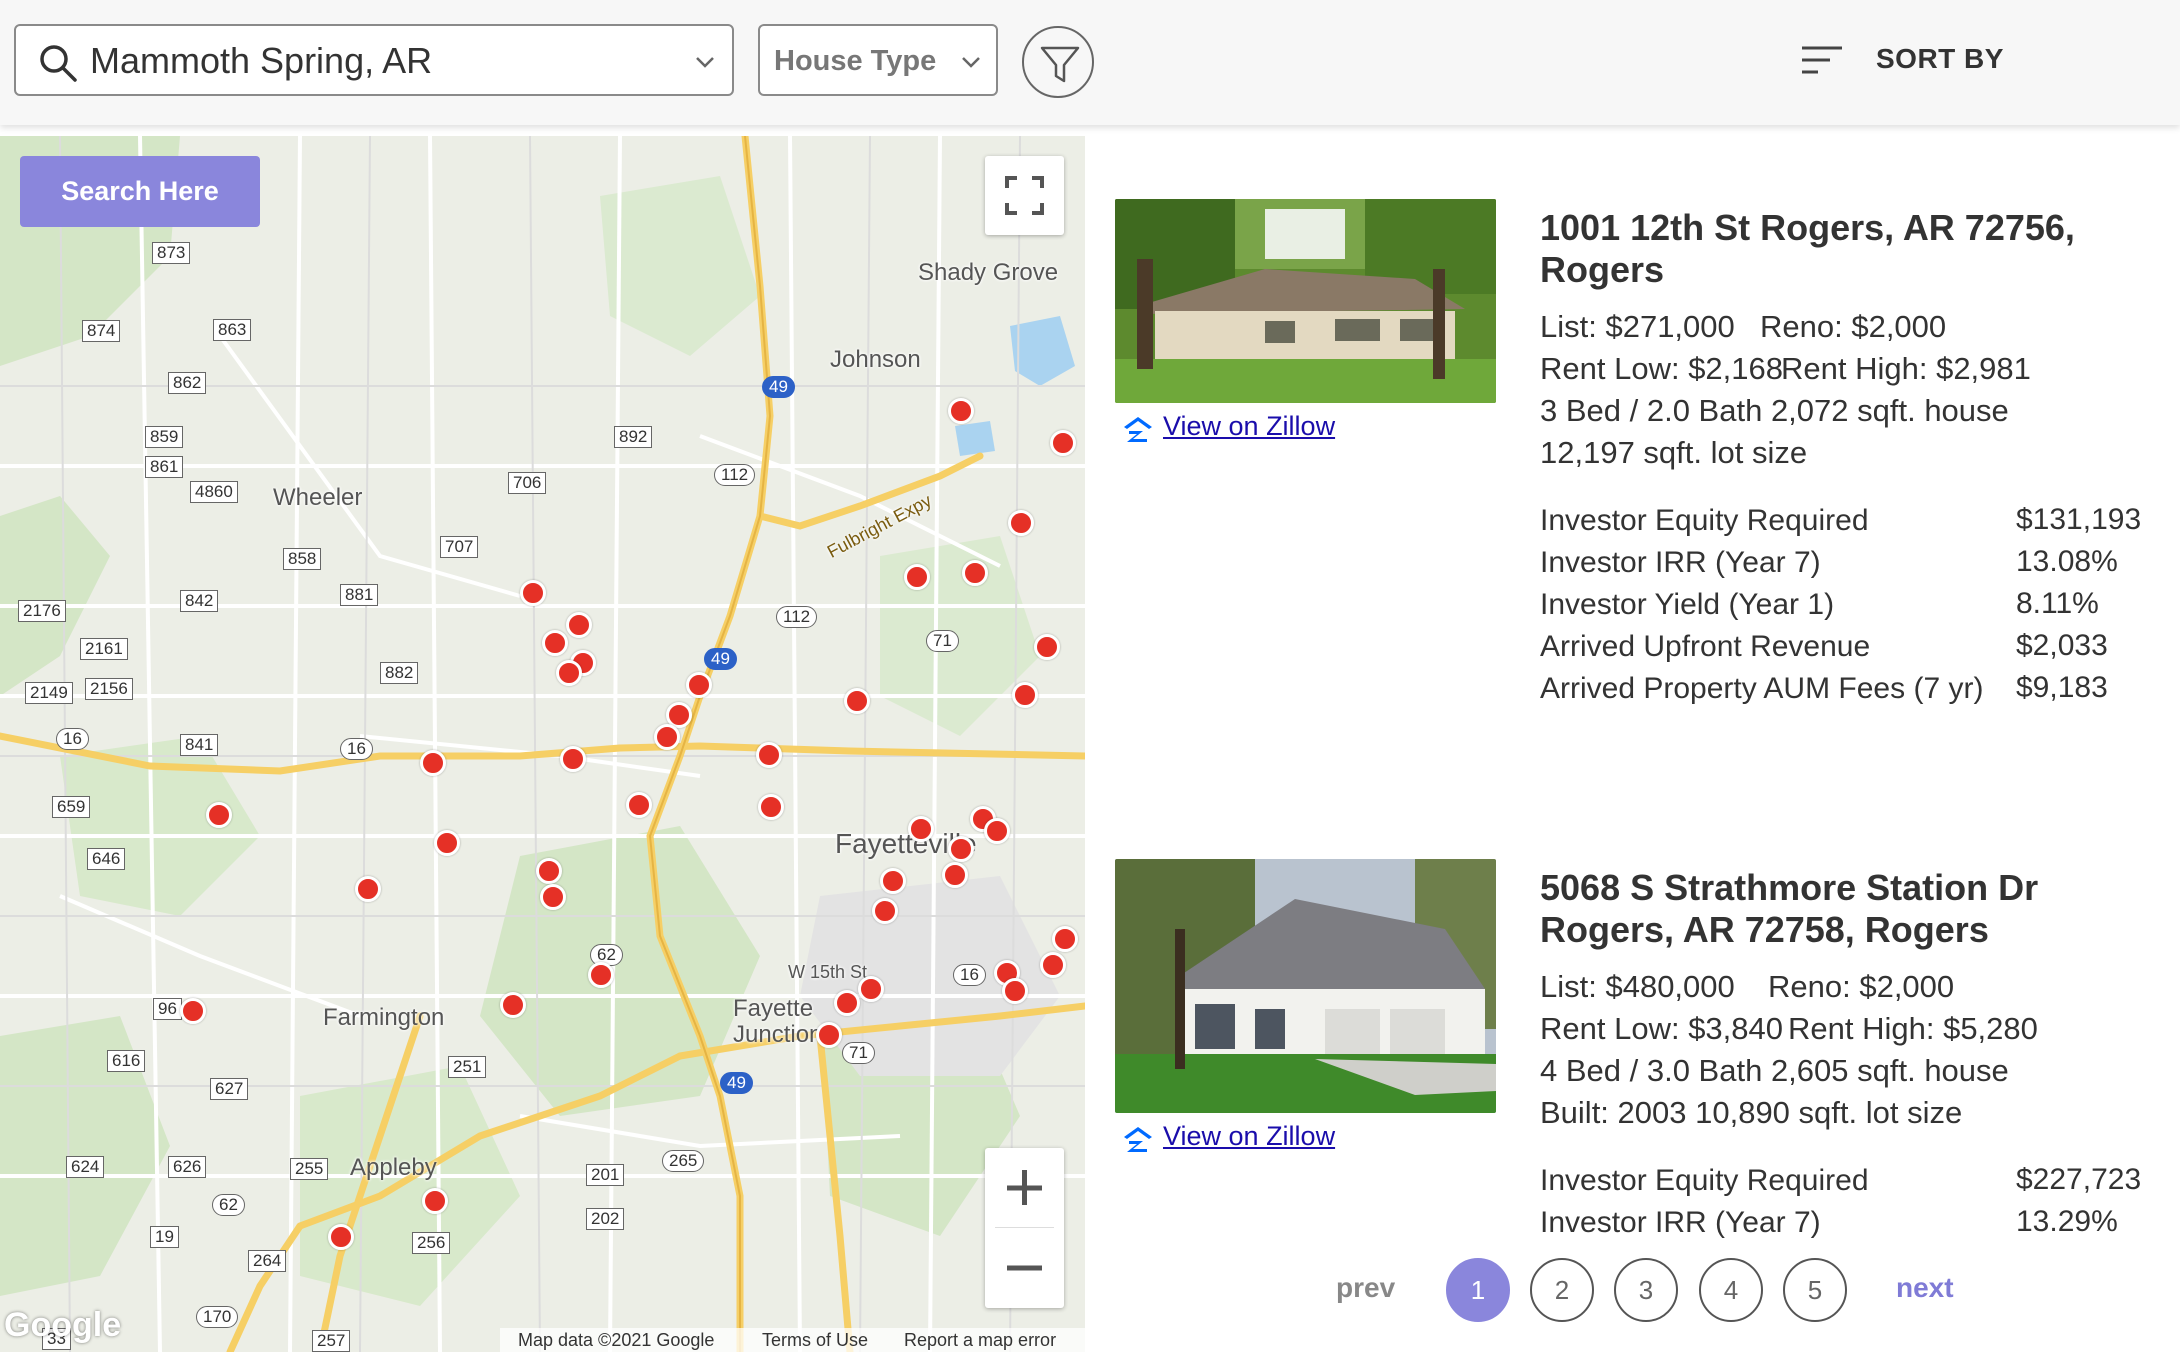 The image size is (2180, 1352). Describe the element at coordinates (988, 272) in the screenshot. I see `place-label: Shady Grove` at that location.